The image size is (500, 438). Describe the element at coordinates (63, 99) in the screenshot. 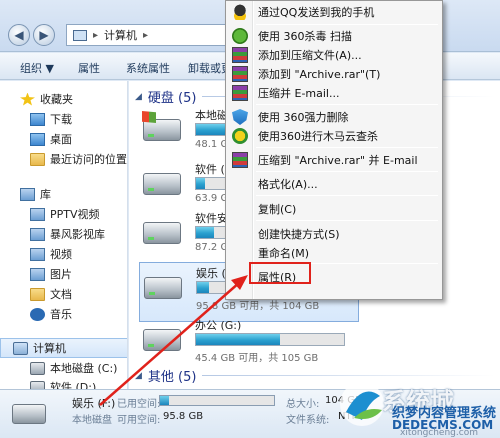

I see `nav-favorites: 收藏夹` at that location.